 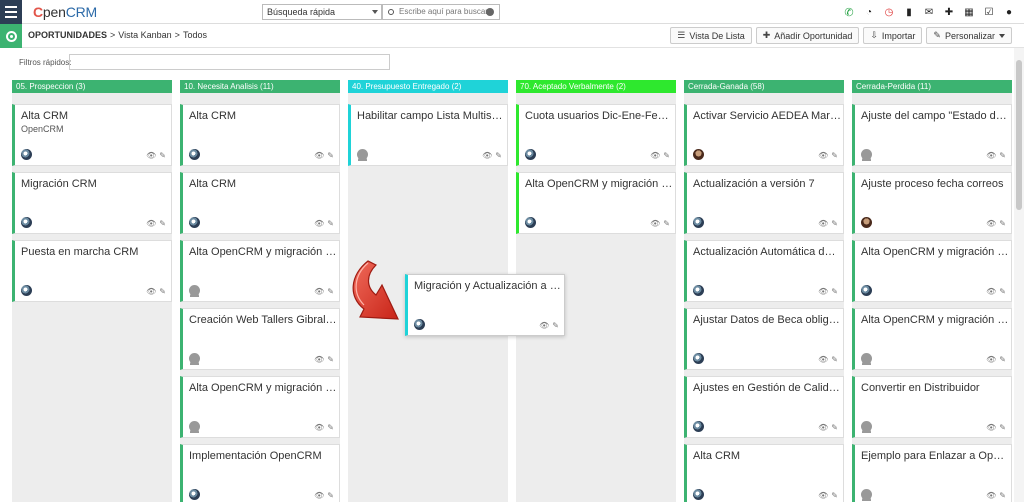 What do you see at coordinates (807, 35) in the screenshot?
I see `add-opportunity-button: ✚ Añadir Oportunidad` at bounding box center [807, 35].